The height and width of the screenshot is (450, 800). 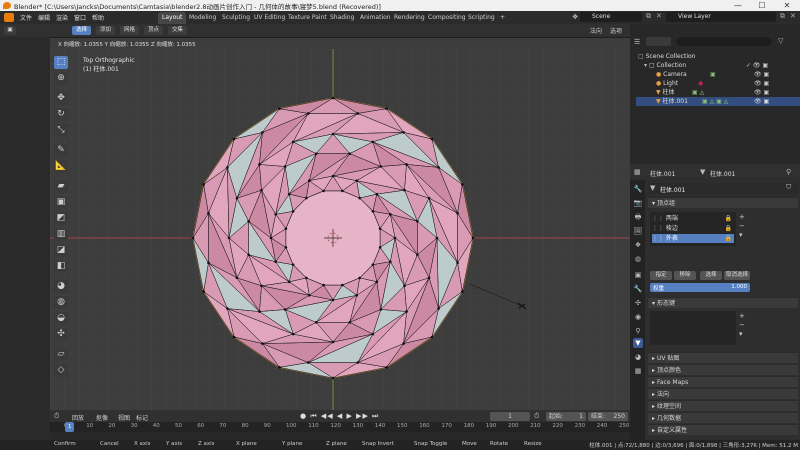 What do you see at coordinates (788, 187) in the screenshot?
I see `fake-user-icon: ⛉` at bounding box center [788, 187].